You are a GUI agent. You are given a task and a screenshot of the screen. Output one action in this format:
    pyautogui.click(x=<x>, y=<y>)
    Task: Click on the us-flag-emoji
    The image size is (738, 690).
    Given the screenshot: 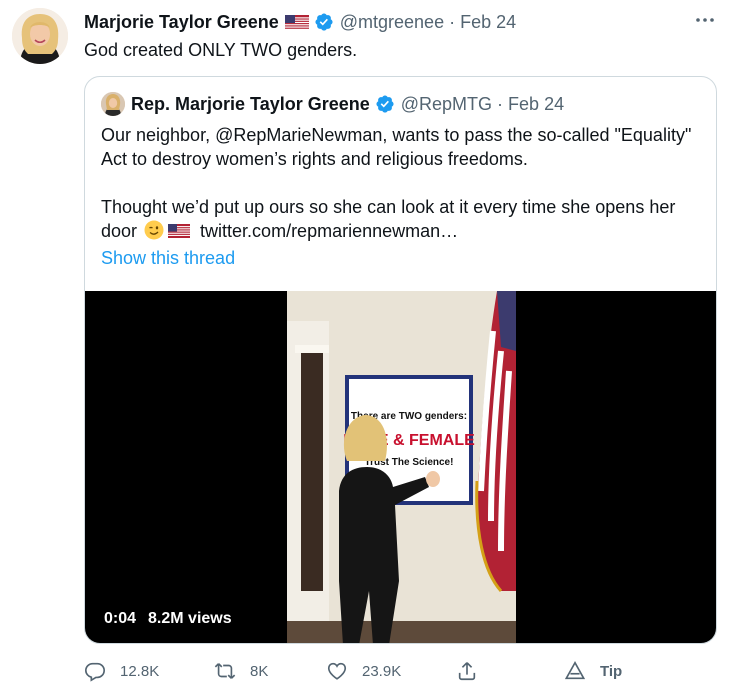 What is the action you would take?
    pyautogui.click(x=179, y=231)
    